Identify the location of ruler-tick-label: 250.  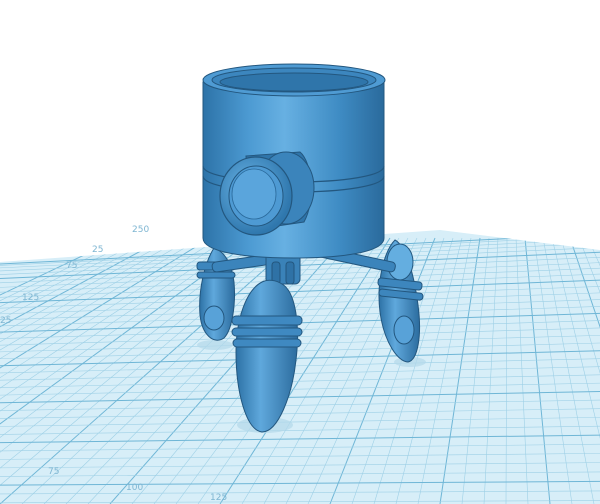
(140, 230).